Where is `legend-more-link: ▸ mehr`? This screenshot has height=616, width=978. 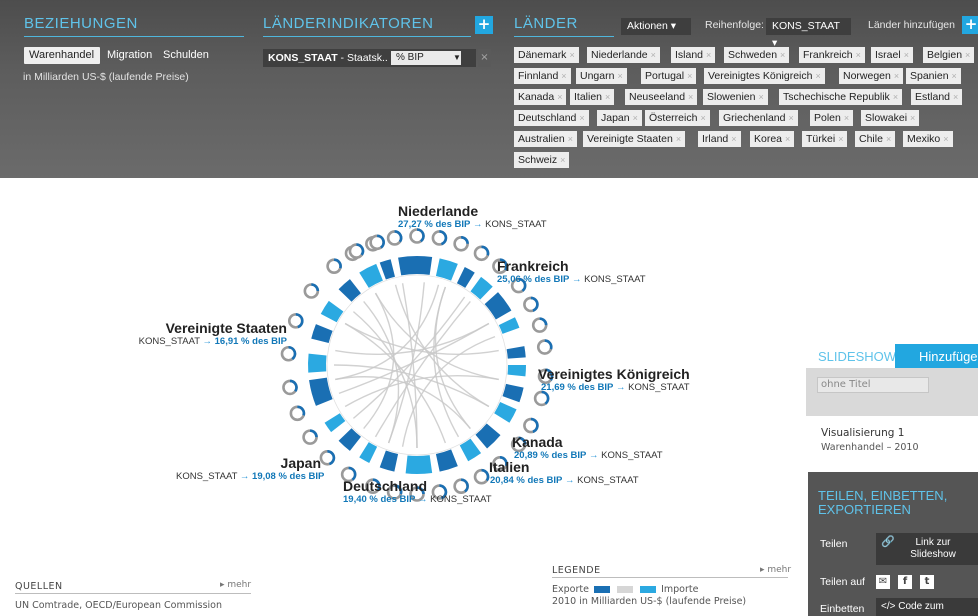 legend-more-link: ▸ mehr is located at coordinates (775, 570).